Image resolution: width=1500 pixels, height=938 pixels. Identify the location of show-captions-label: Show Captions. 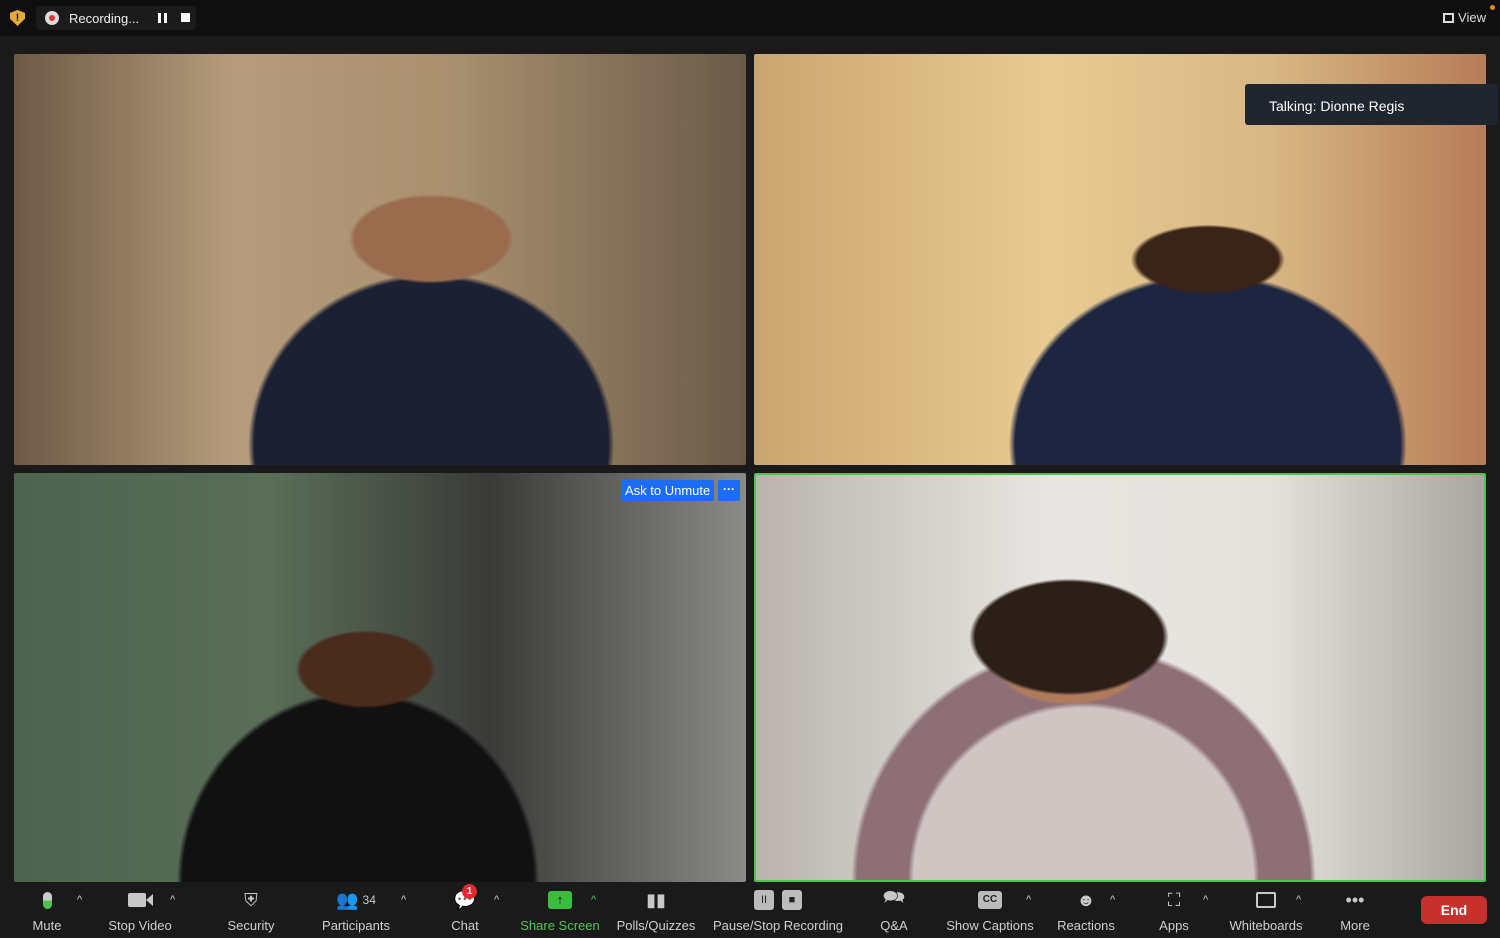
(990, 925).